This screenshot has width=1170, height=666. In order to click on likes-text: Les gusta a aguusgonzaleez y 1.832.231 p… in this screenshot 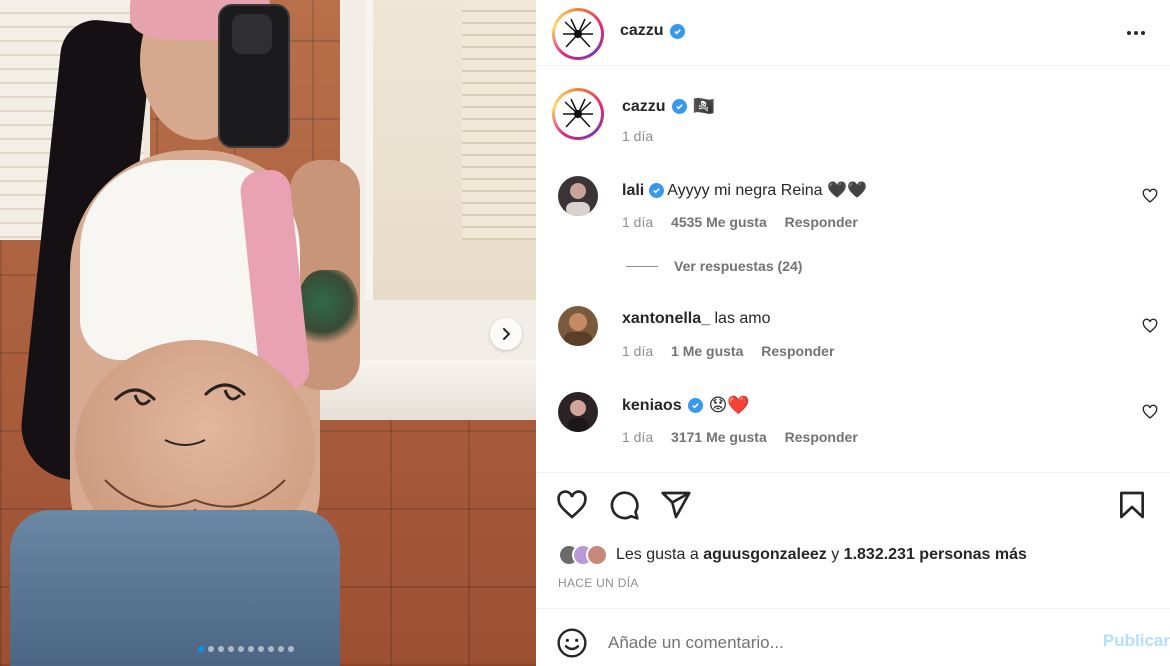, I will do `click(821, 555)`.